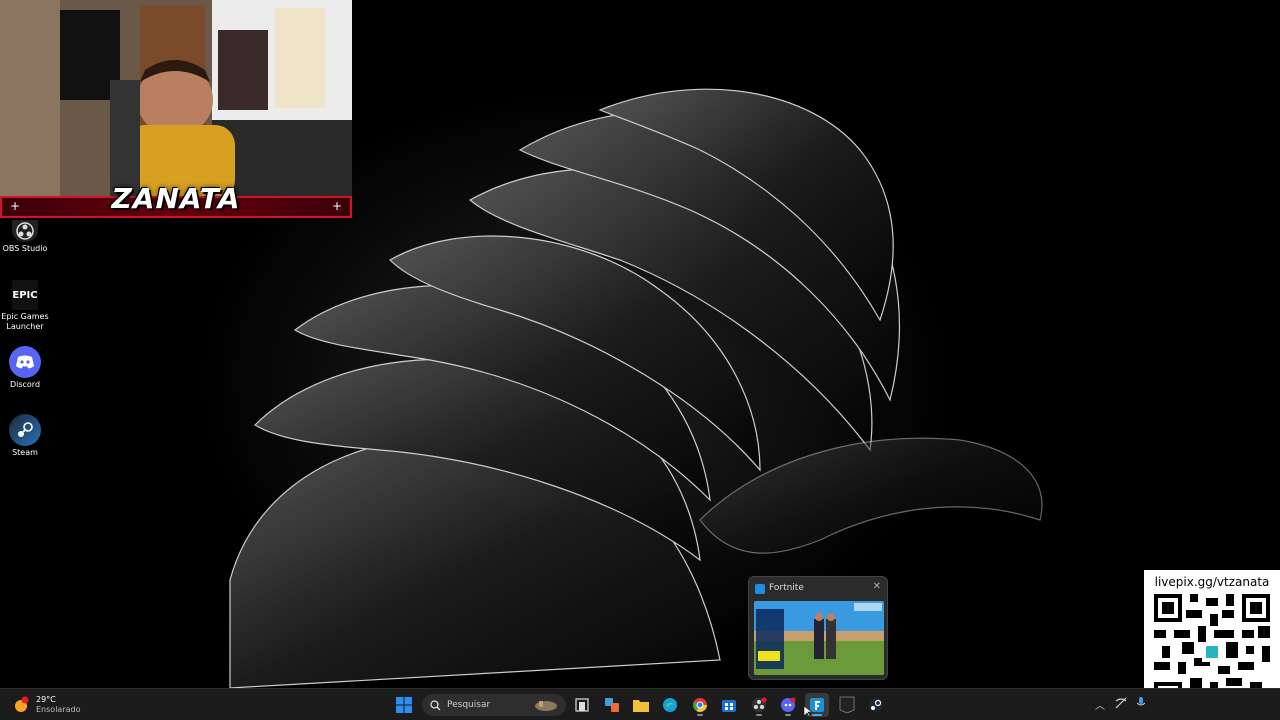 This screenshot has width=1280, height=720. What do you see at coordinates (25, 248) in the screenshot?
I see `desktop-icon-label: OBS Studio` at bounding box center [25, 248].